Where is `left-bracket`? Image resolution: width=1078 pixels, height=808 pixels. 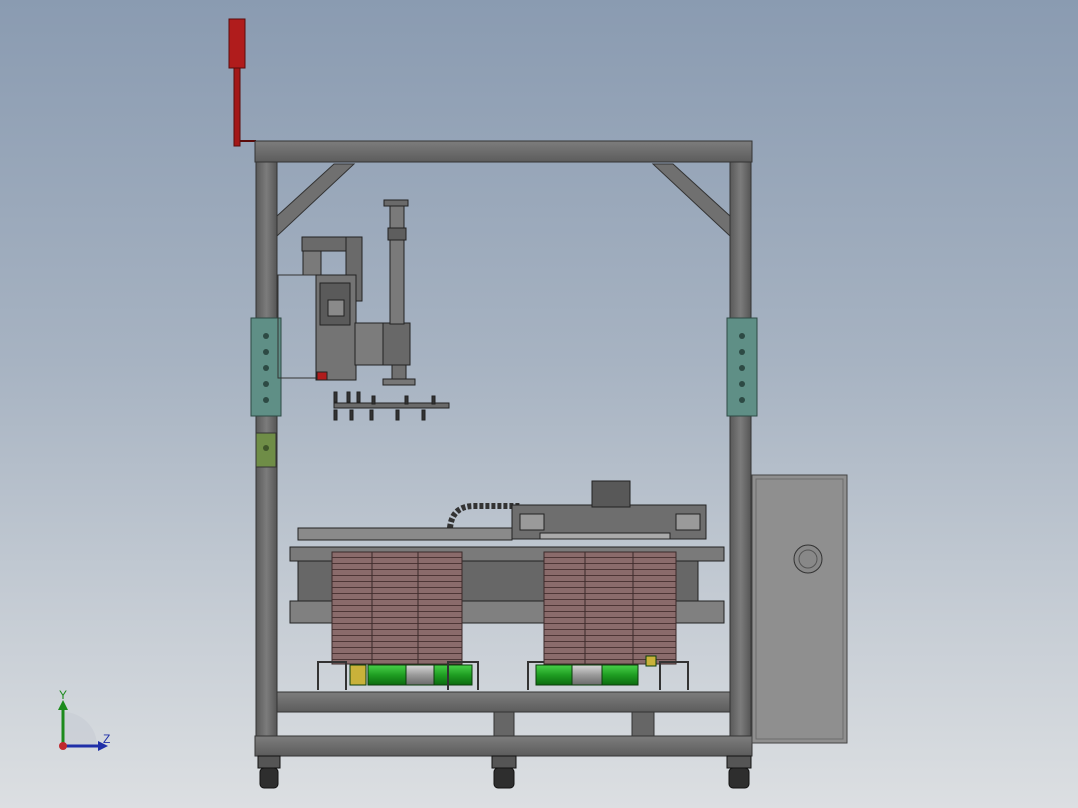
left-bracket is located at coordinates (266, 367).